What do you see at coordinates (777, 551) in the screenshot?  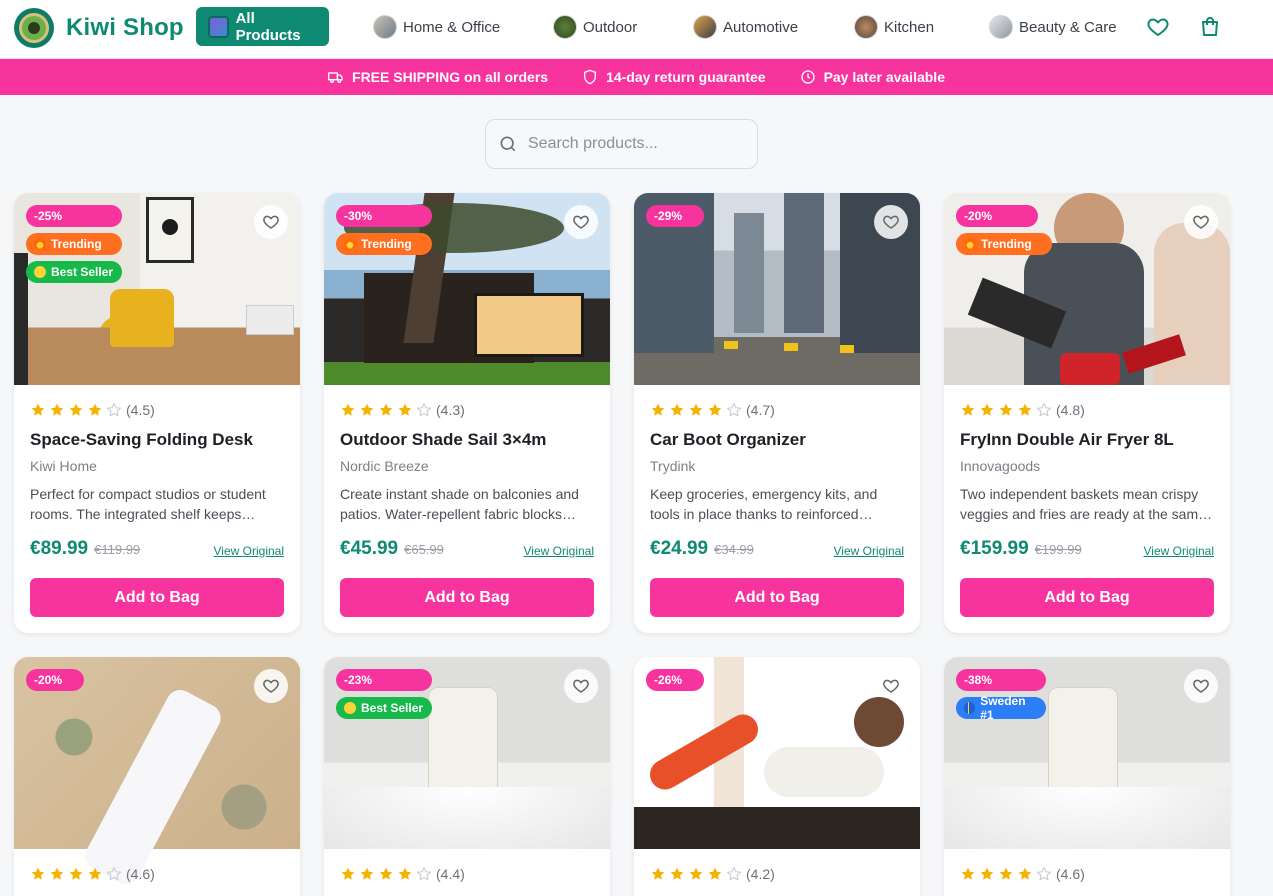 I see `pricing: €24.99 €34.99 View Original` at bounding box center [777, 551].